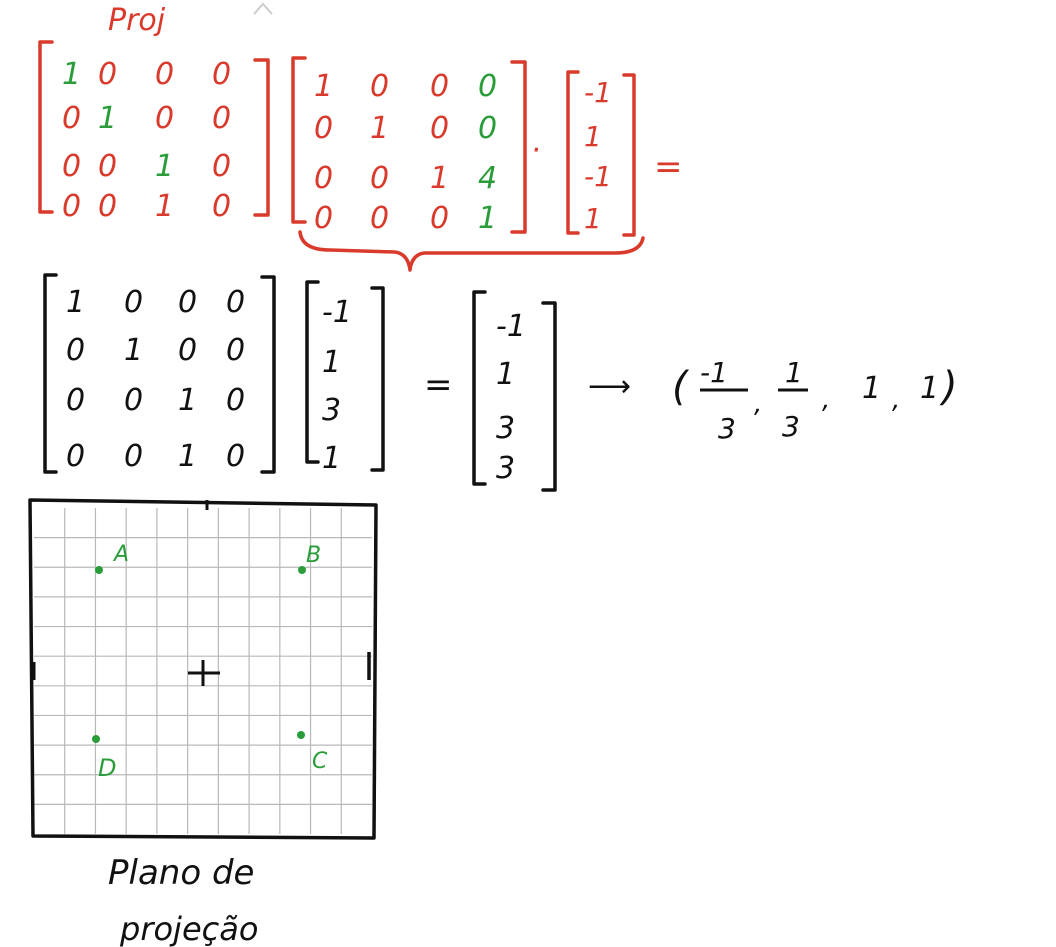  I want to click on tuple-y-numerator: 1, so click(794, 372).